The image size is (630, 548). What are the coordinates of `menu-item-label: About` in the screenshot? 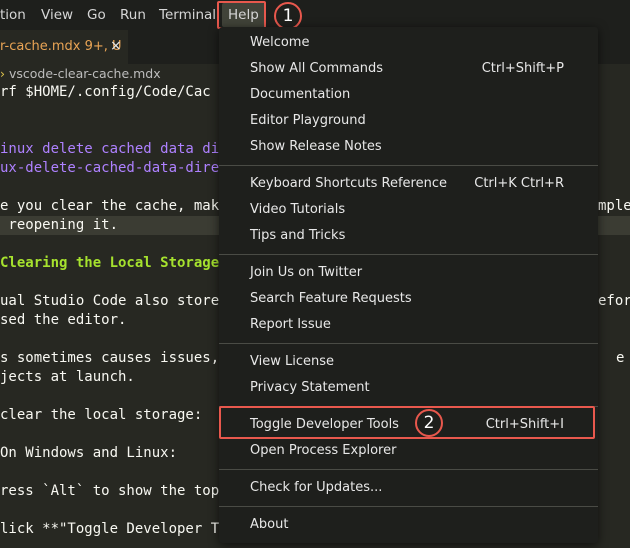 It's located at (269, 524).